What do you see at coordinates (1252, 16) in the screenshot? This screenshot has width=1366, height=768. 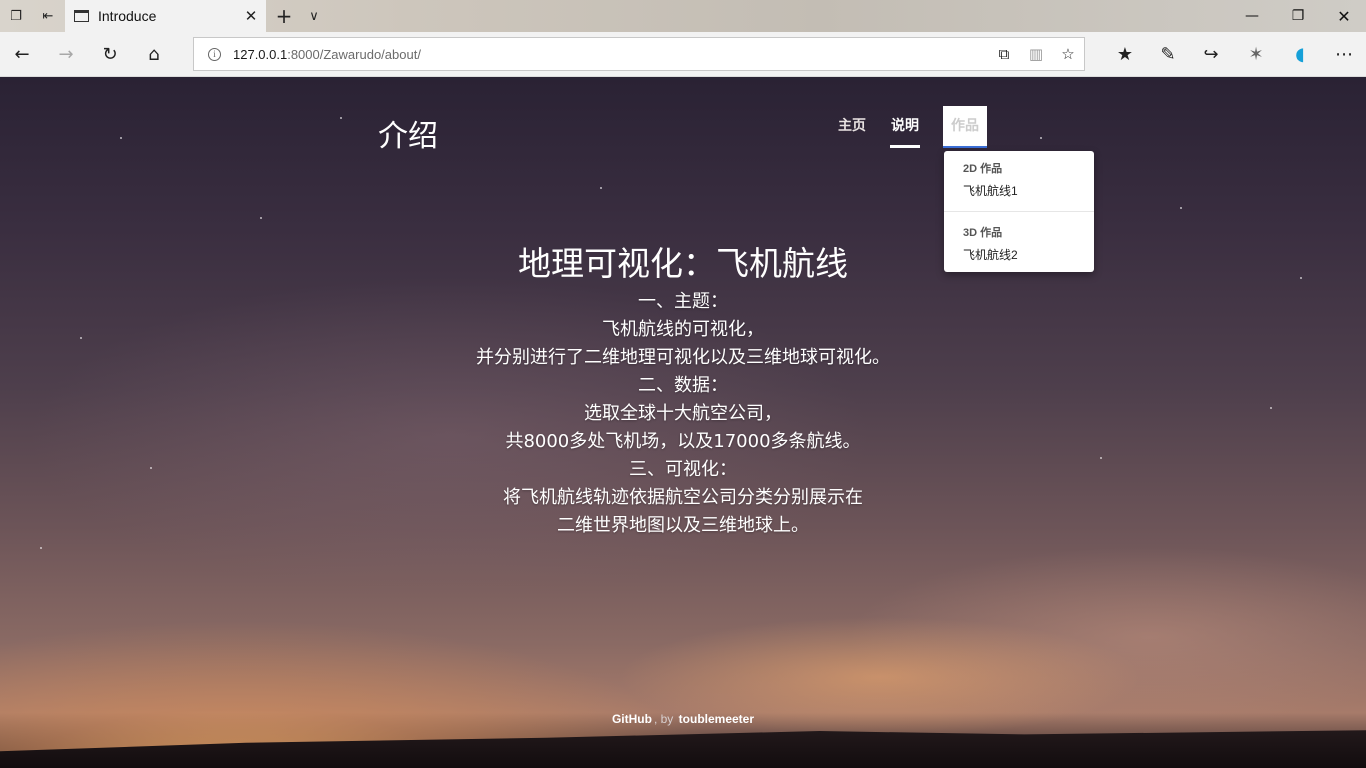 I see `minimize-icon: —` at bounding box center [1252, 16].